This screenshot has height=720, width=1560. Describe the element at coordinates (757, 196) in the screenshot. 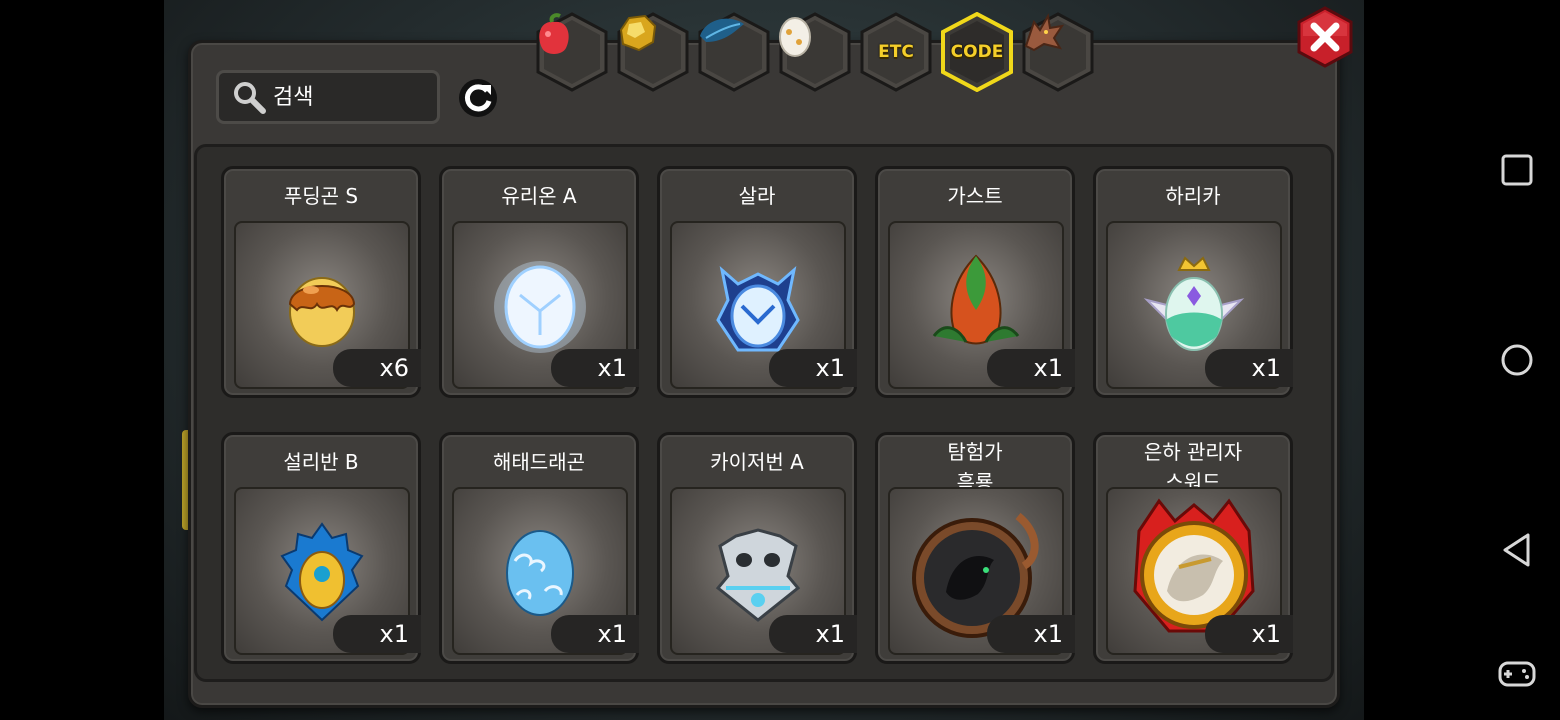

I see `item-name: 살라` at that location.